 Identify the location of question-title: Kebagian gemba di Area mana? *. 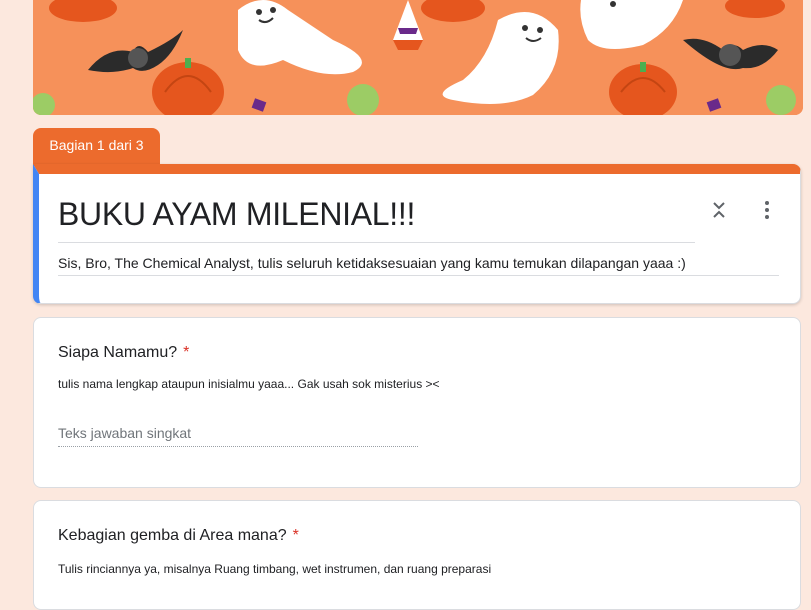
(178, 536).